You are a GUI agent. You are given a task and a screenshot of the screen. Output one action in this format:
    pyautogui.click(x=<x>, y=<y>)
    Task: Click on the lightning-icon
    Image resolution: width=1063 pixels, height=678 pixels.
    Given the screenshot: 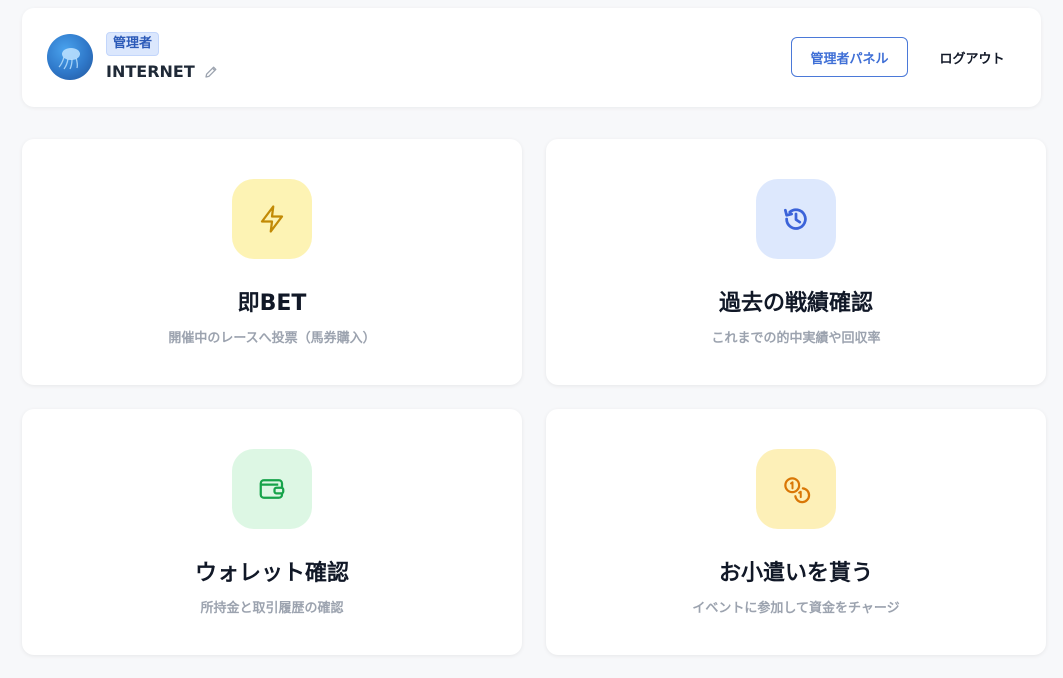 What is the action you would take?
    pyautogui.click(x=272, y=219)
    